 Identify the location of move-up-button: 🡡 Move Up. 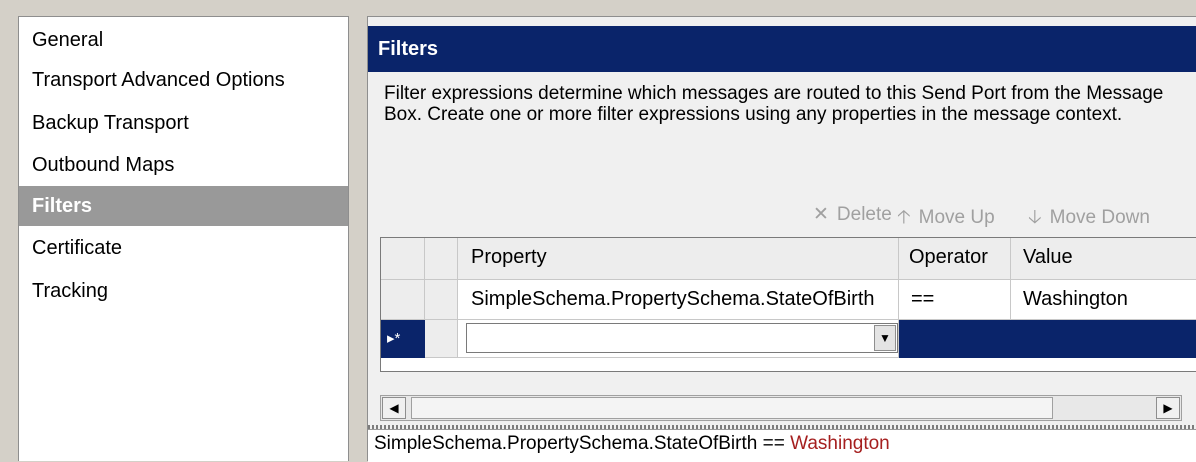
(946, 219).